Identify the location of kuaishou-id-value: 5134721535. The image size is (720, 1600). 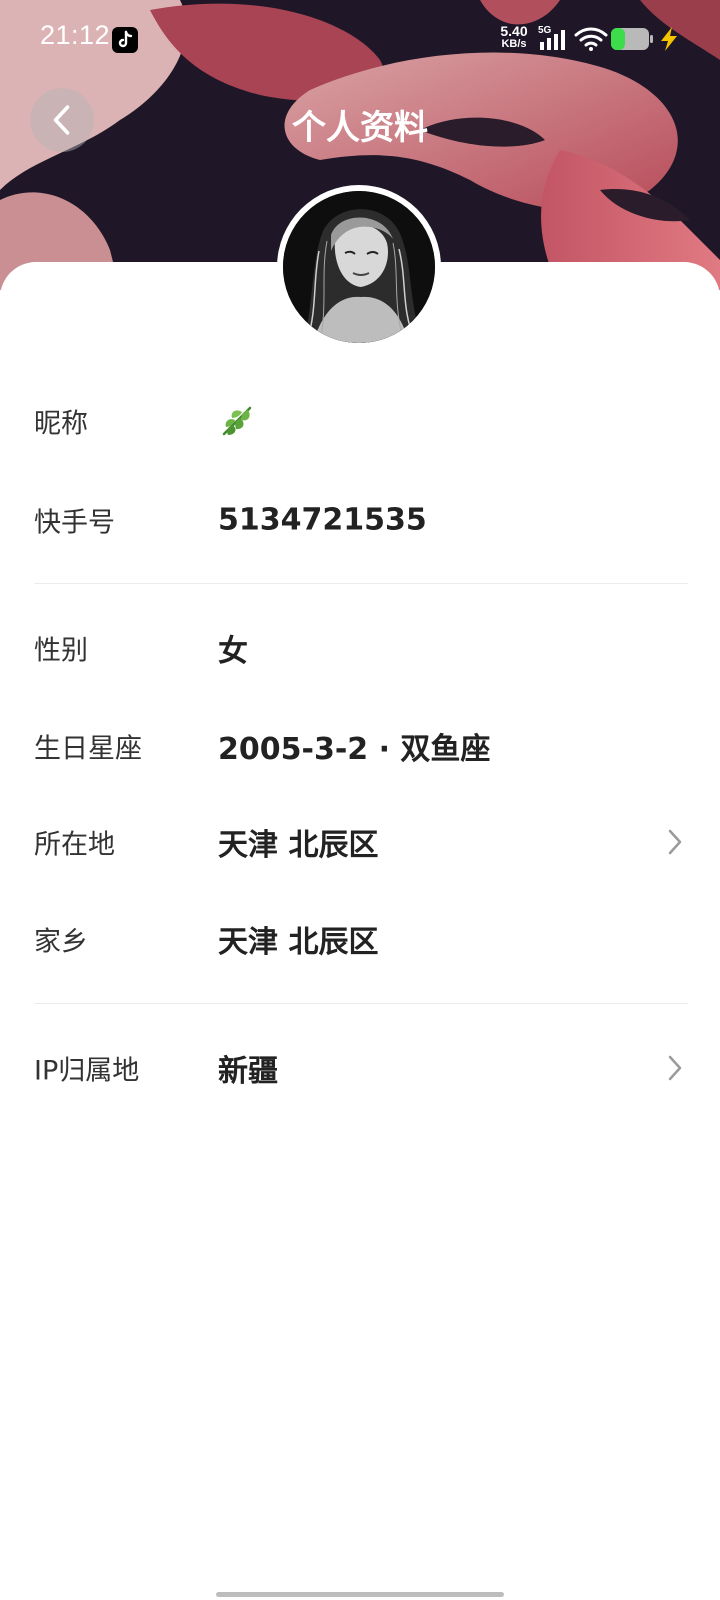
(322, 520).